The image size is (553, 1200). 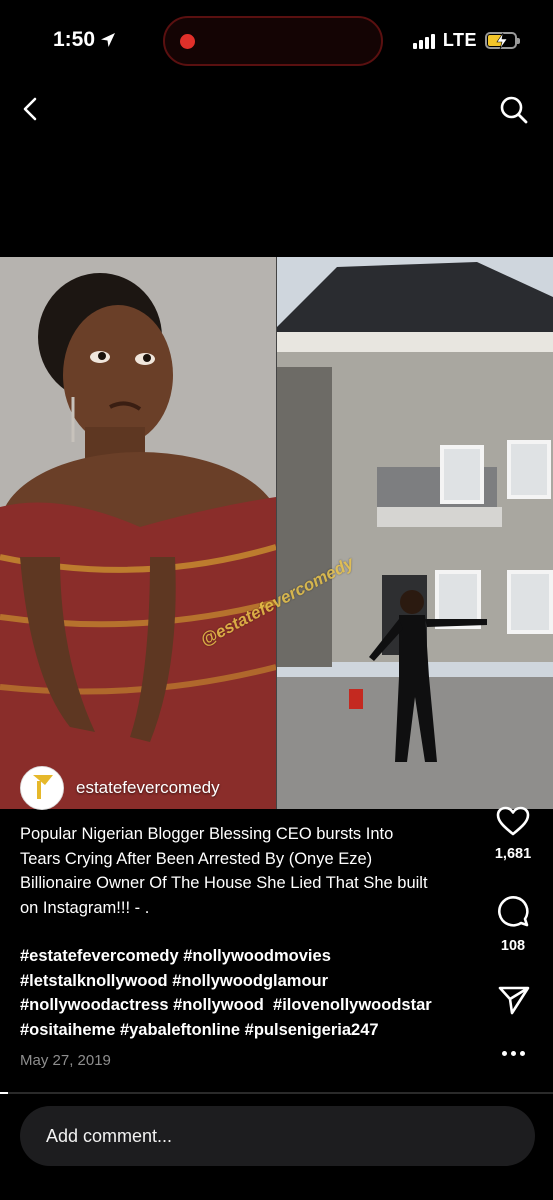 I want to click on avatar, so click(x=42, y=788).